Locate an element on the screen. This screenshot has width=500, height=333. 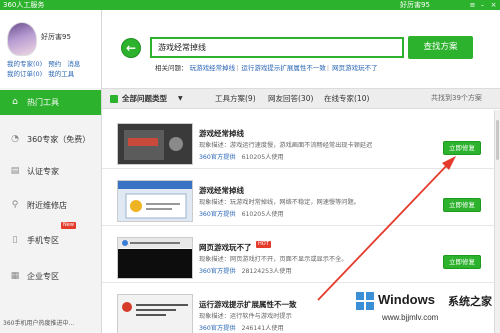
appointment-link: 预约 is located at coordinates (54, 64).